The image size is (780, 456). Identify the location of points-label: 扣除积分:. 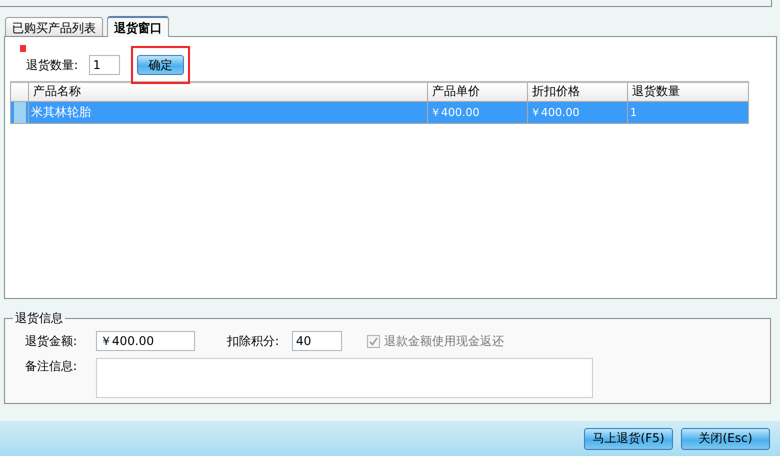
(253, 341).